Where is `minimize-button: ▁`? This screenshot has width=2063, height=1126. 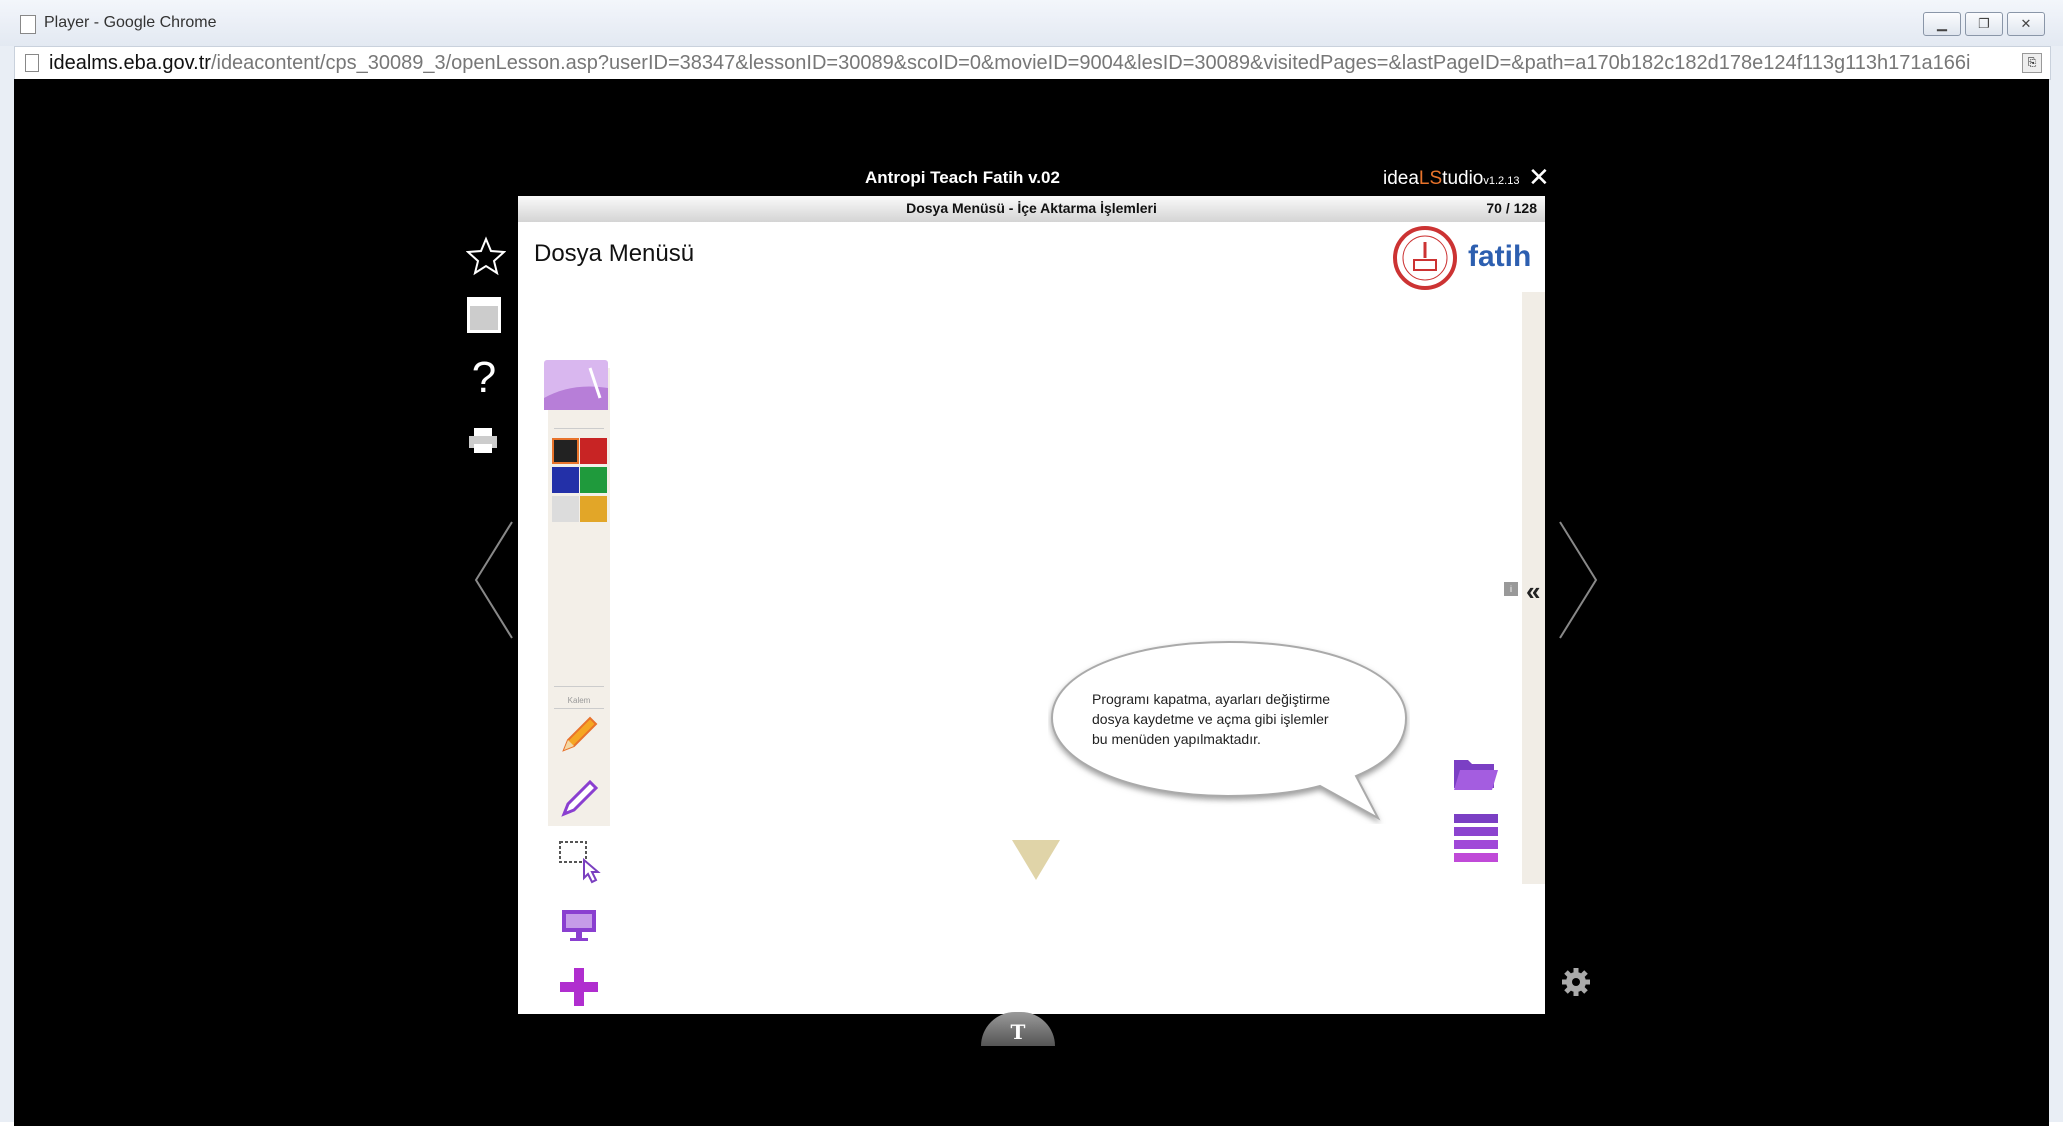
minimize-button: ▁ is located at coordinates (1942, 24).